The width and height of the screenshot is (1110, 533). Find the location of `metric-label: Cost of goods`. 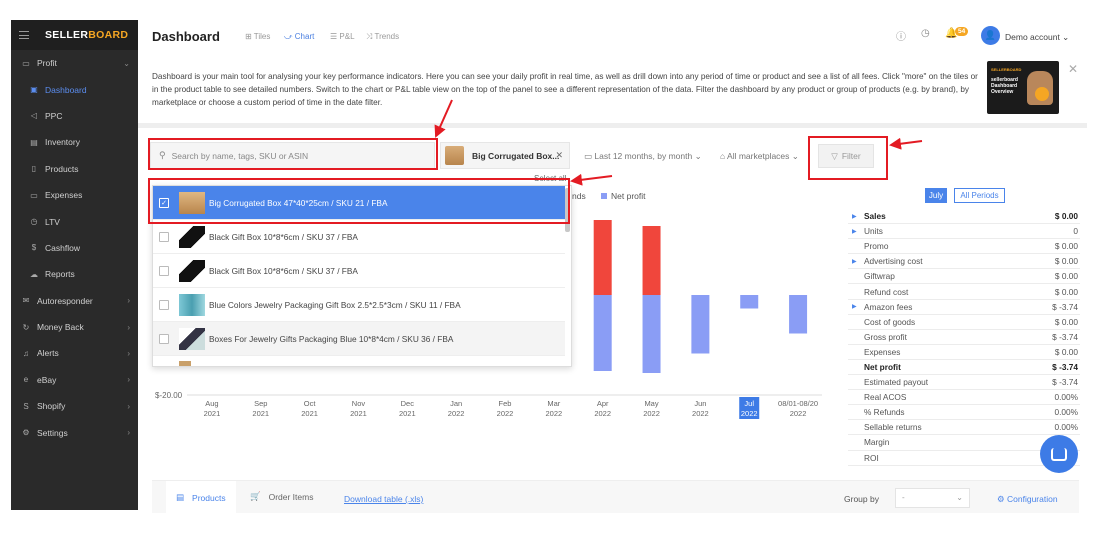

metric-label: Cost of goods is located at coordinates (890, 321).